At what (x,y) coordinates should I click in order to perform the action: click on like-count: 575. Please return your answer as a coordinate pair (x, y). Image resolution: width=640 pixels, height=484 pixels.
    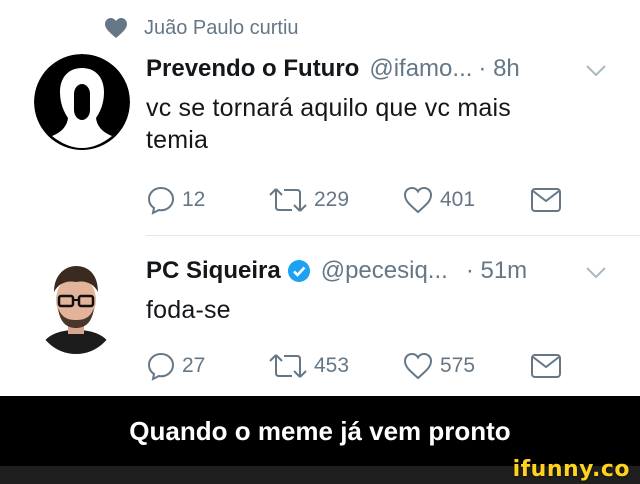
    Looking at the image, I should click on (458, 365).